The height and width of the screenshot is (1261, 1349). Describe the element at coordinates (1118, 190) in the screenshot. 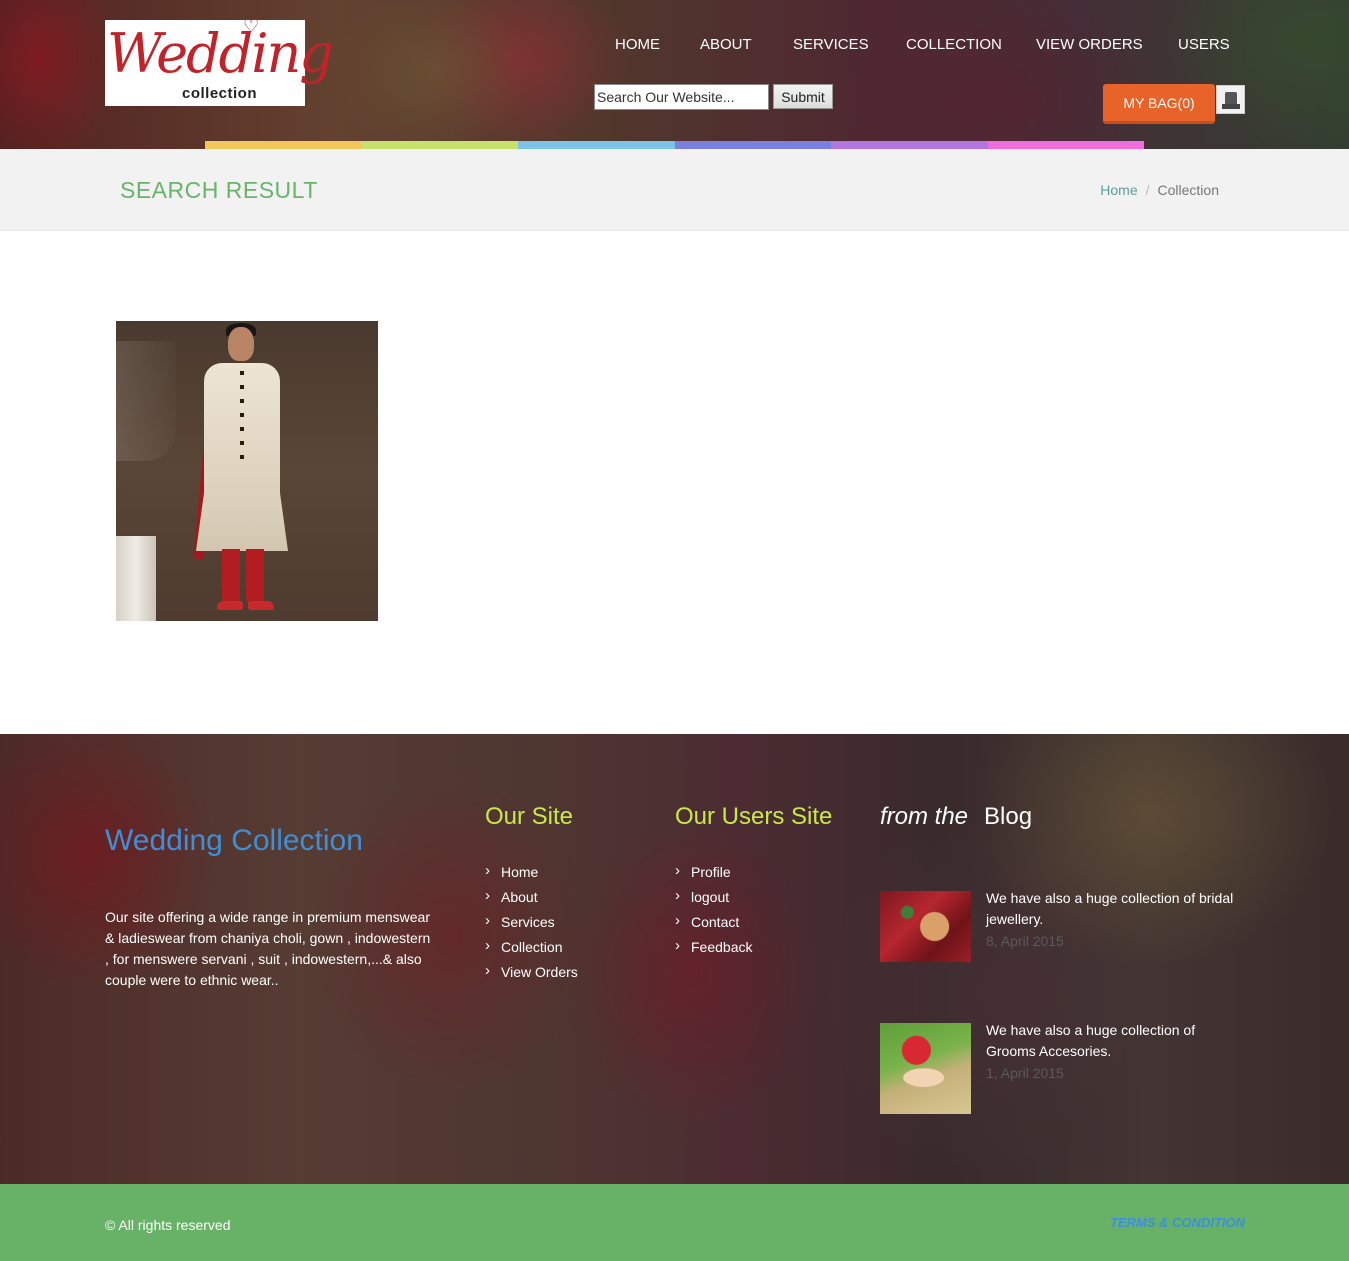

I see `breadcrumb-home-link: Home` at that location.